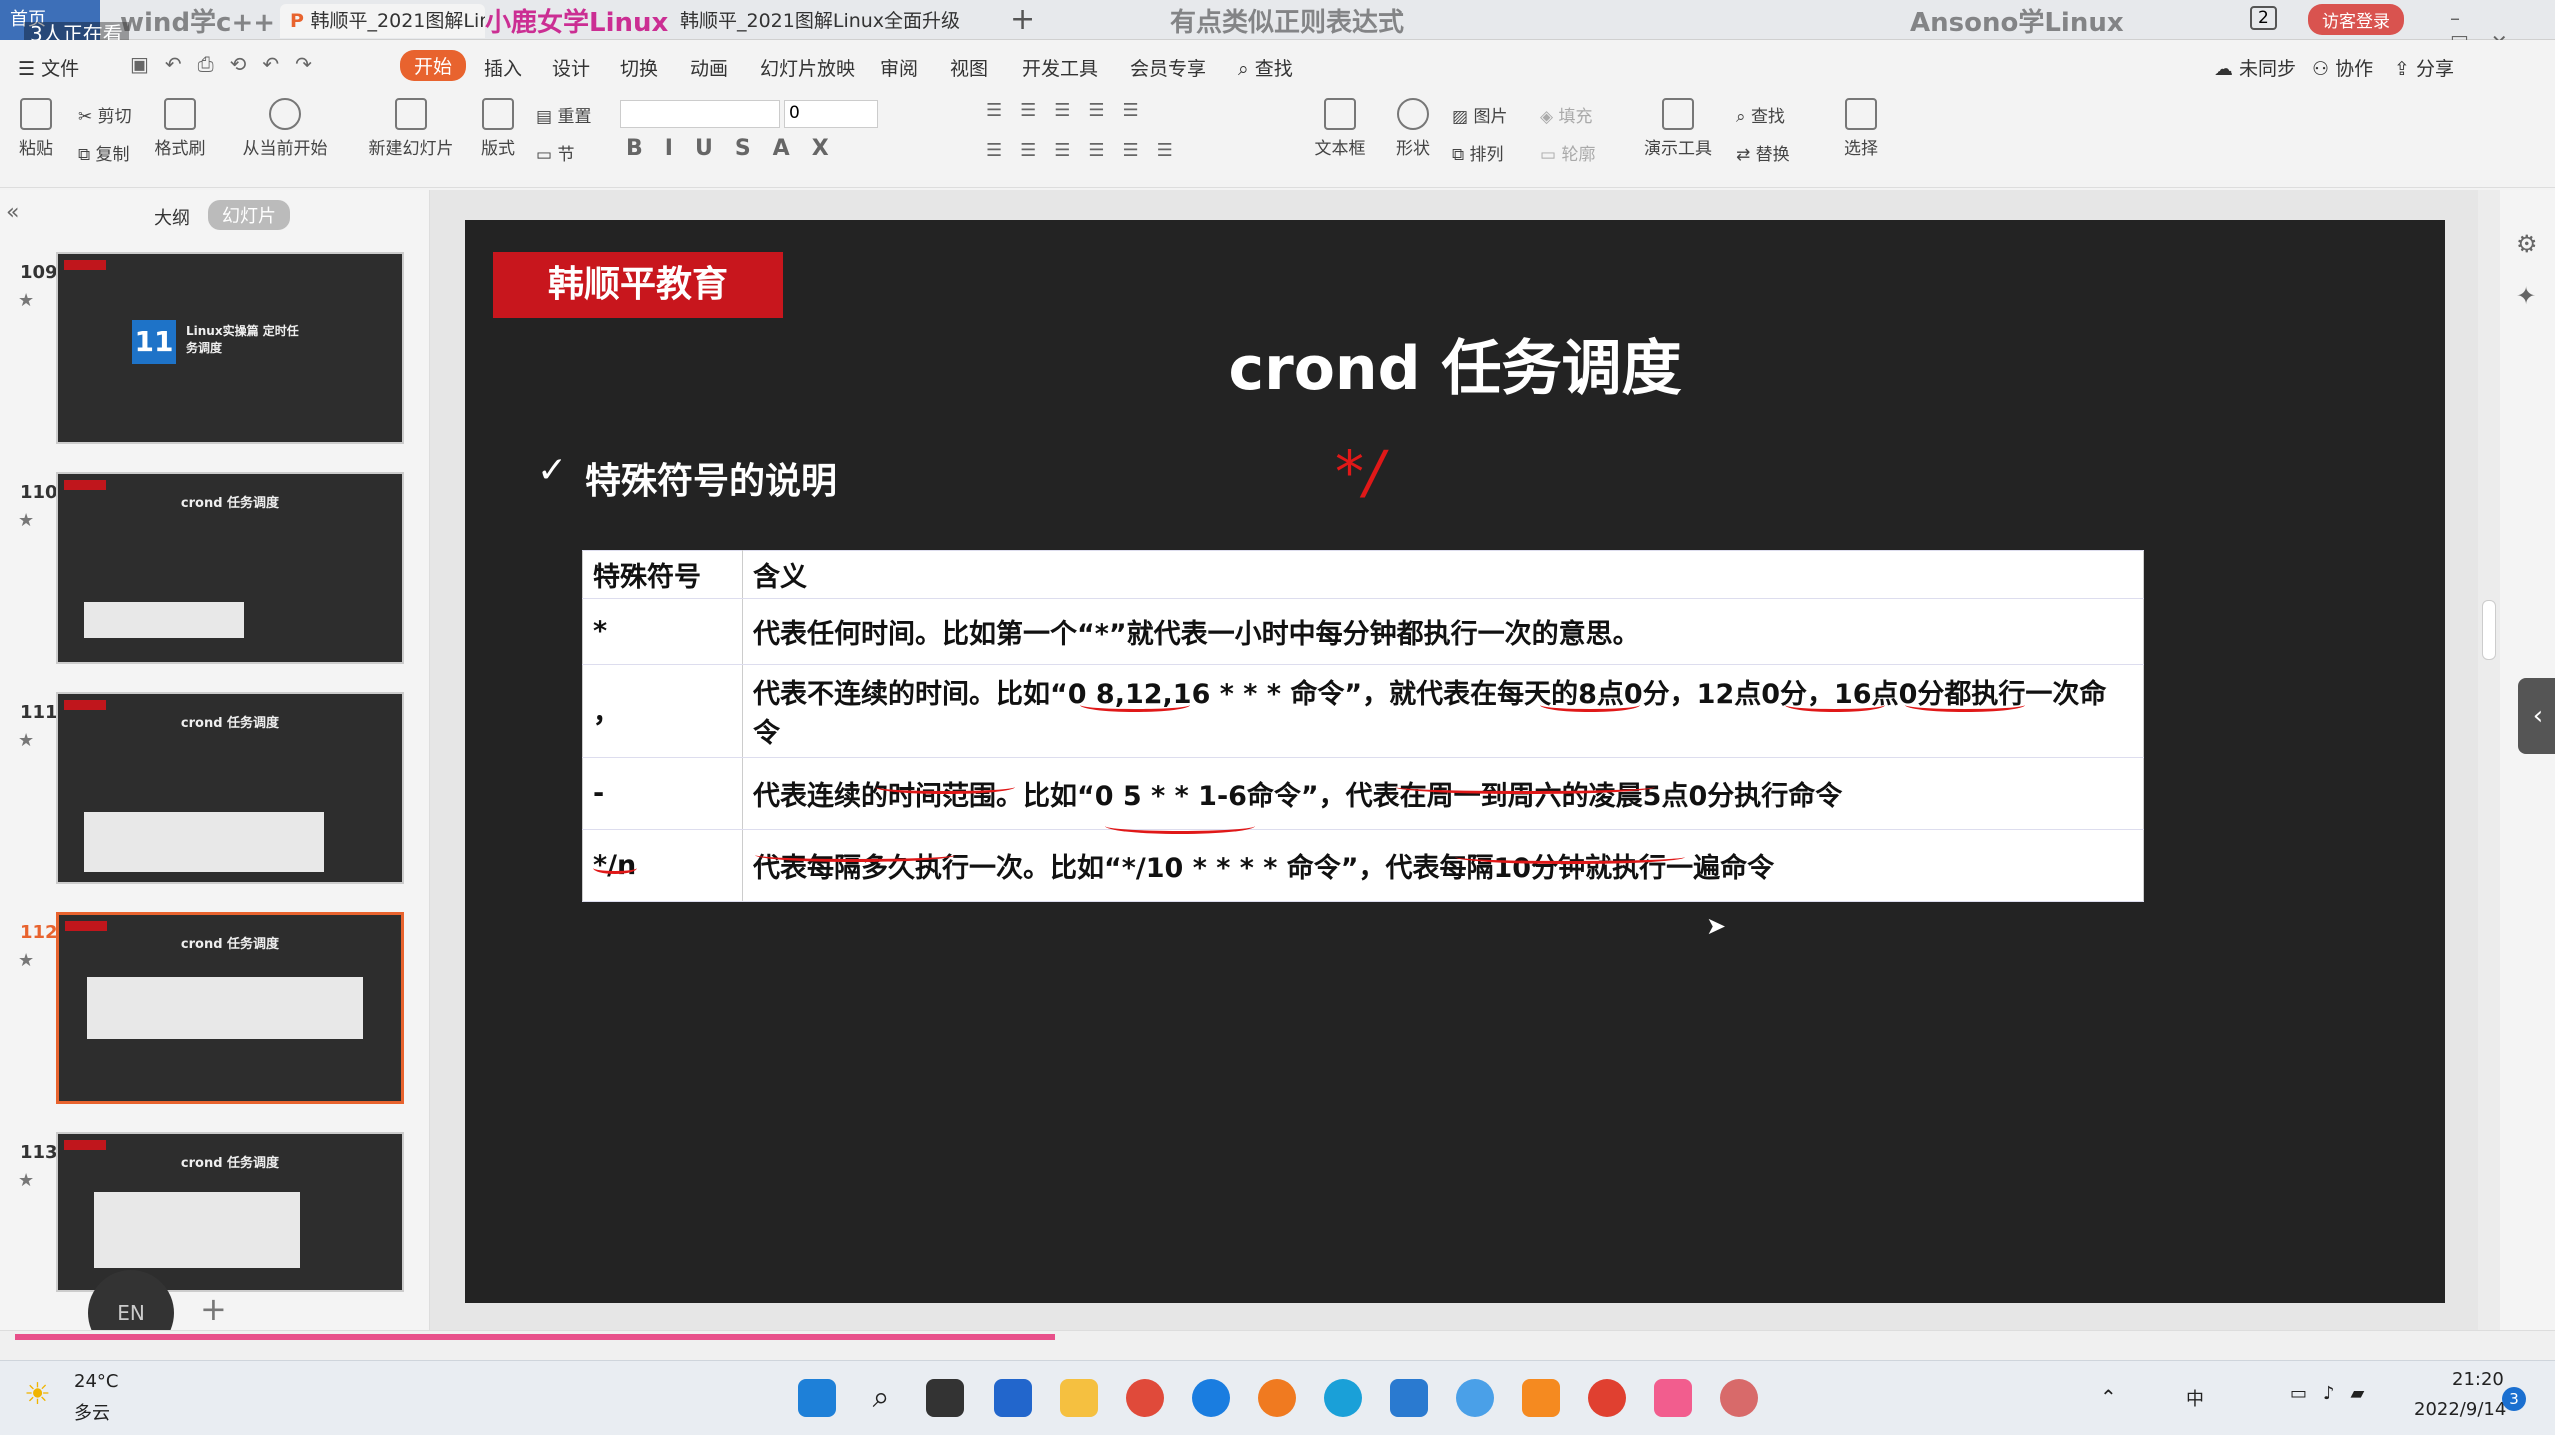 Image resolution: width=2555 pixels, height=1435 pixels. What do you see at coordinates (498, 128) in the screenshot?
I see `layout-button: 版式` at bounding box center [498, 128].